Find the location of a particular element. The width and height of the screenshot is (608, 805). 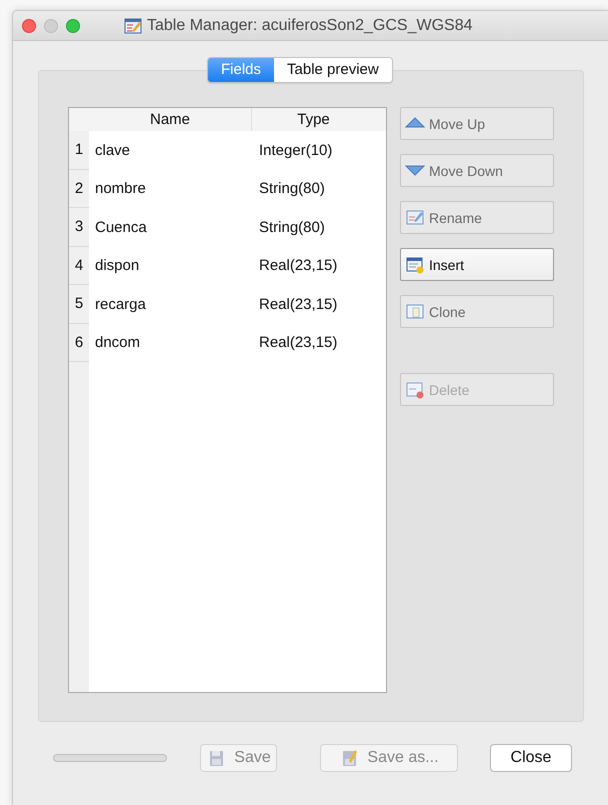

table-pencil-icon is located at coordinates (415, 217).